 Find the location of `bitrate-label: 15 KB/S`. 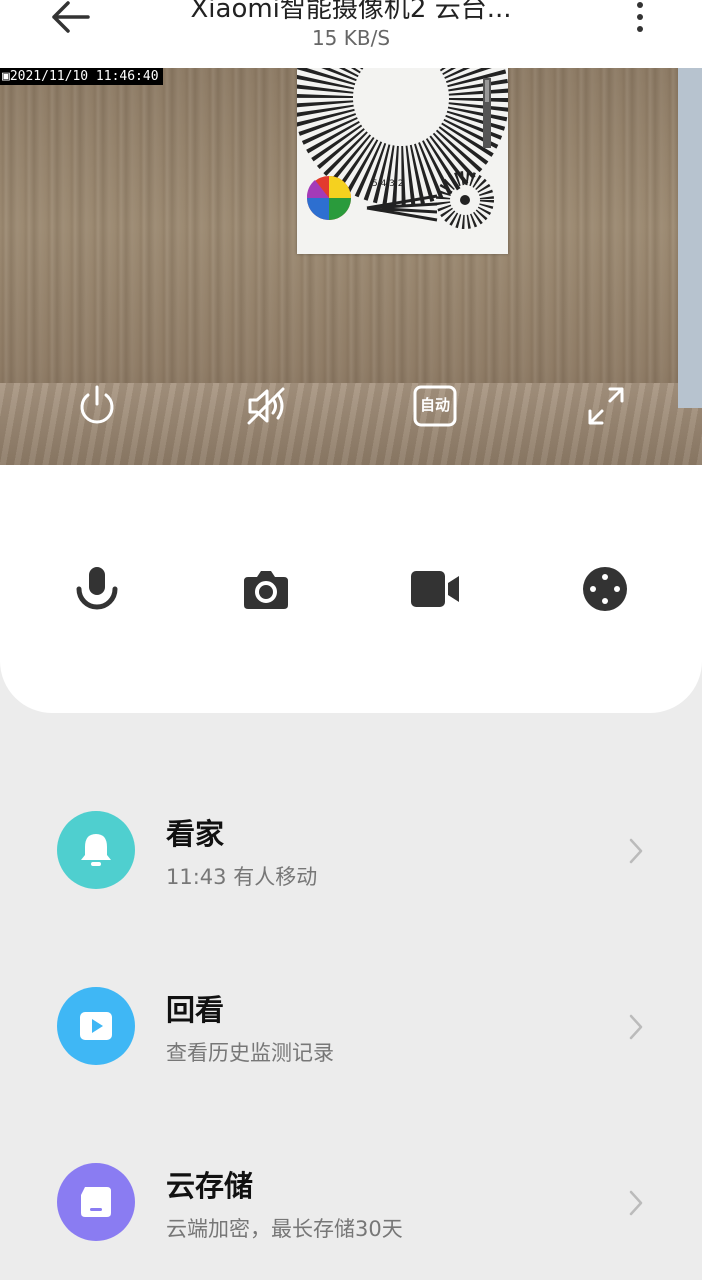

bitrate-label: 15 KB/S is located at coordinates (351, 38).